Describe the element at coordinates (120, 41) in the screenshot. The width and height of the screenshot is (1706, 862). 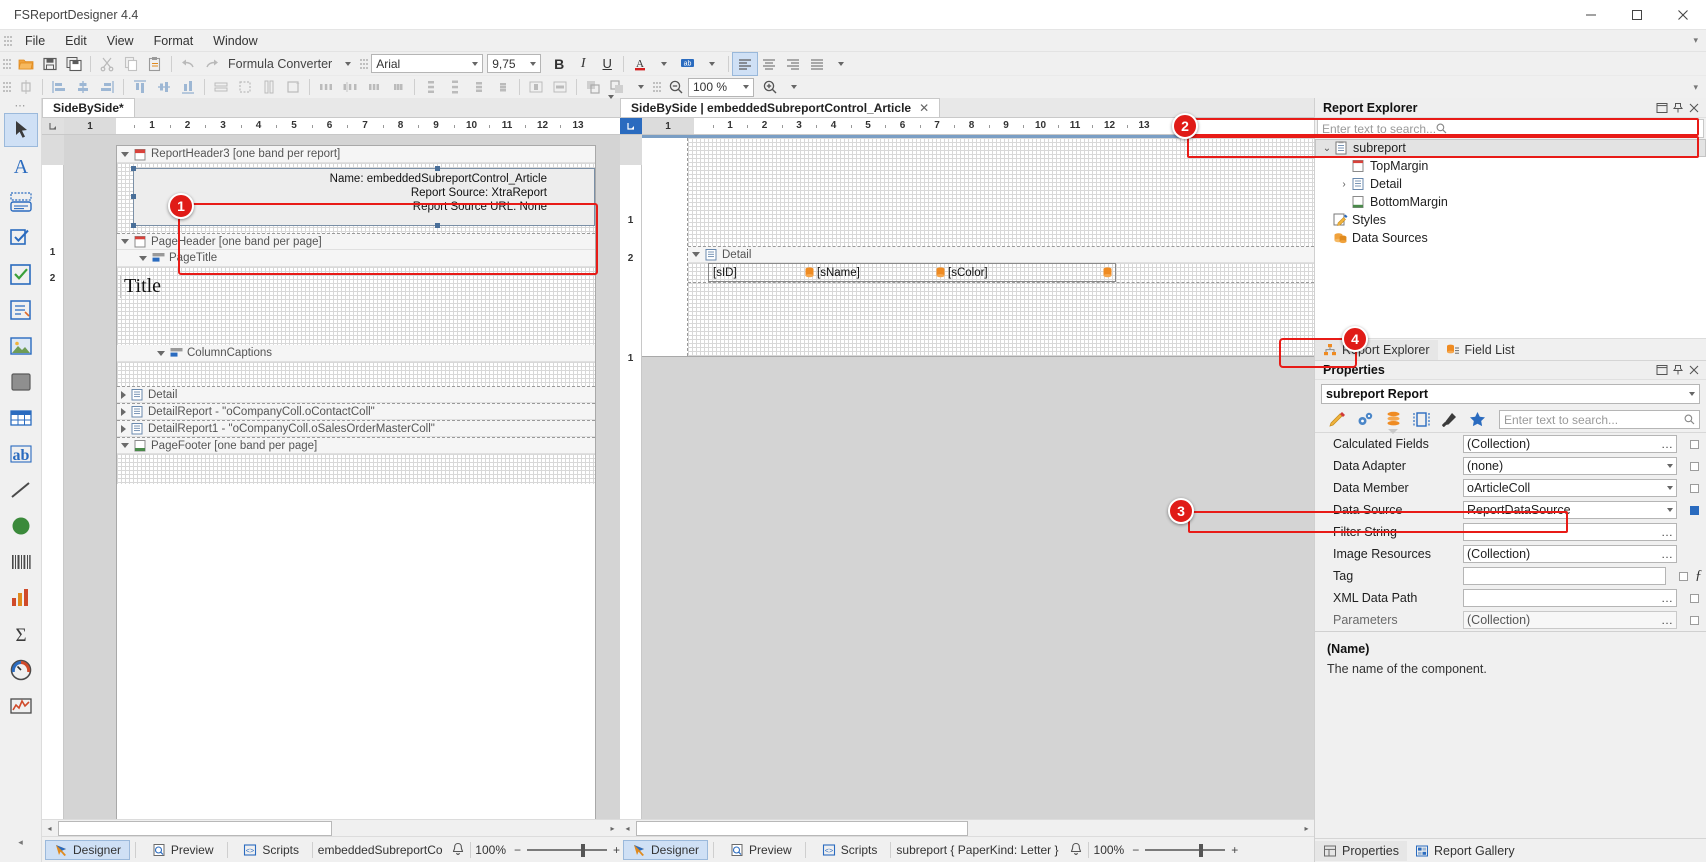
I see `menu-view: View` at that location.